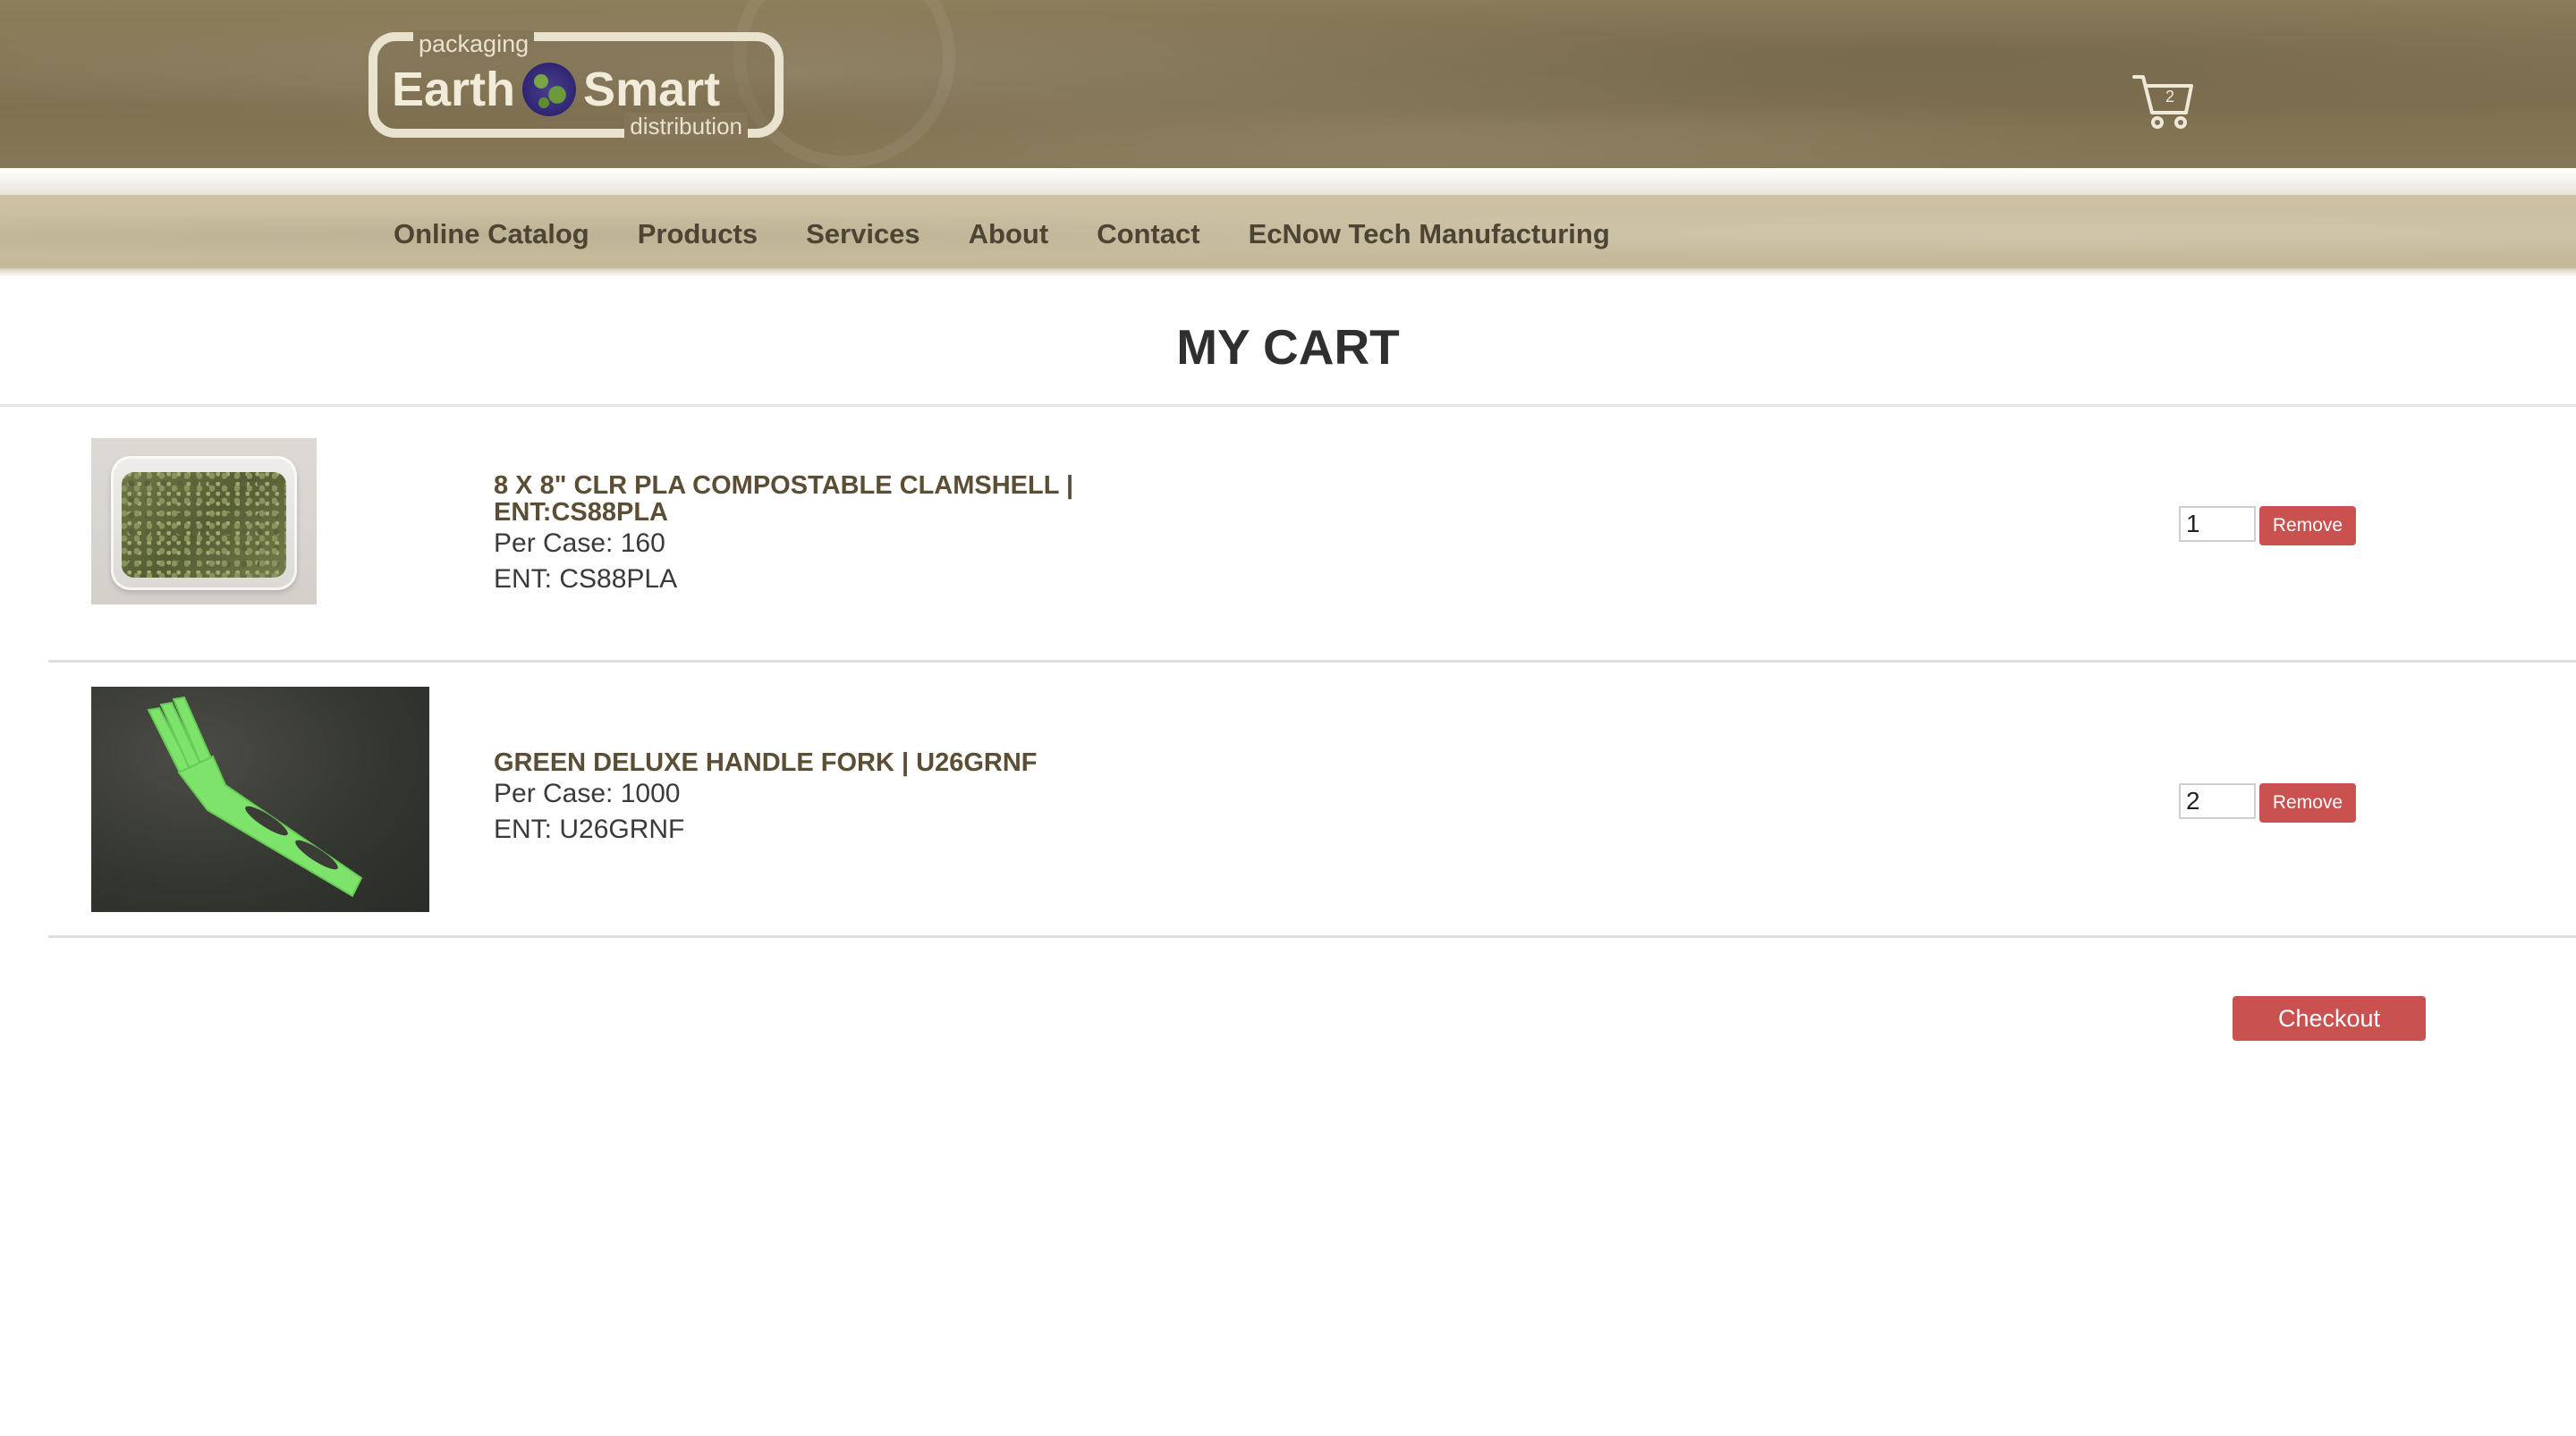  Describe the element at coordinates (255, 797) in the screenshot. I see `fork-illustration` at that location.